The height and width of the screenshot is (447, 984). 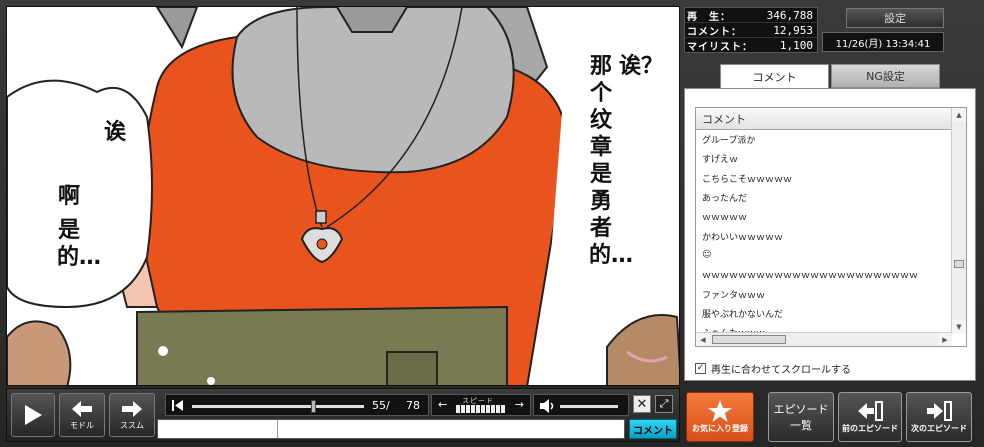 I want to click on speed-control: ← スピード →, so click(x=481, y=405).